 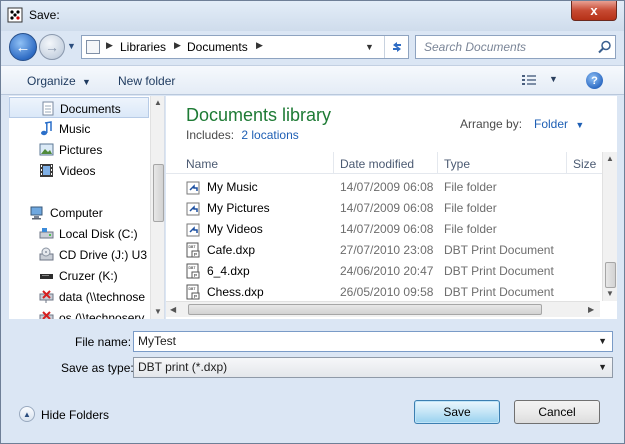 I want to click on sidebar-item-pictures: Pictures, so click(x=79, y=149).